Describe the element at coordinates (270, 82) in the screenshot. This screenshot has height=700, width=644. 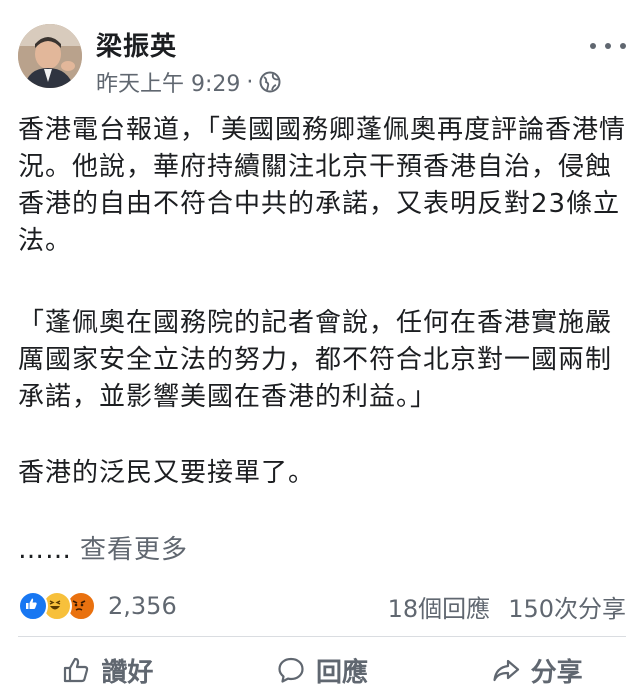
I see `globe-icon` at that location.